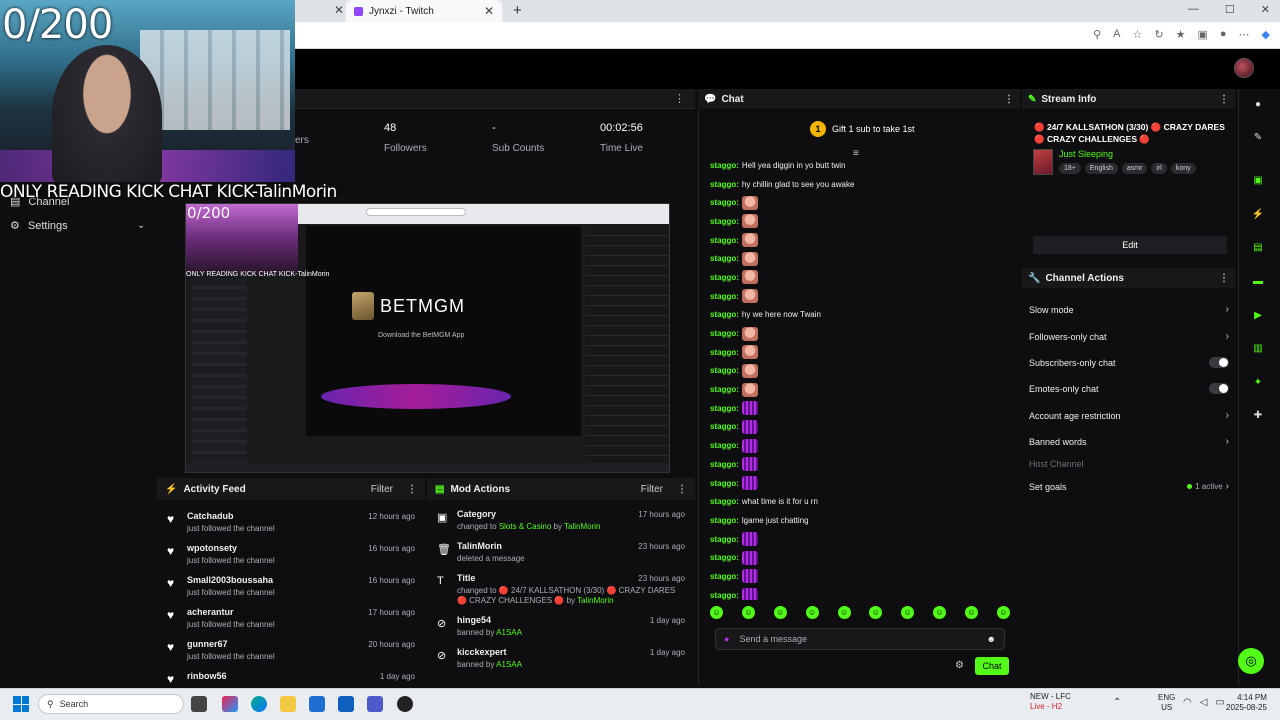  I want to click on help-button: ◎, so click(1251, 661).